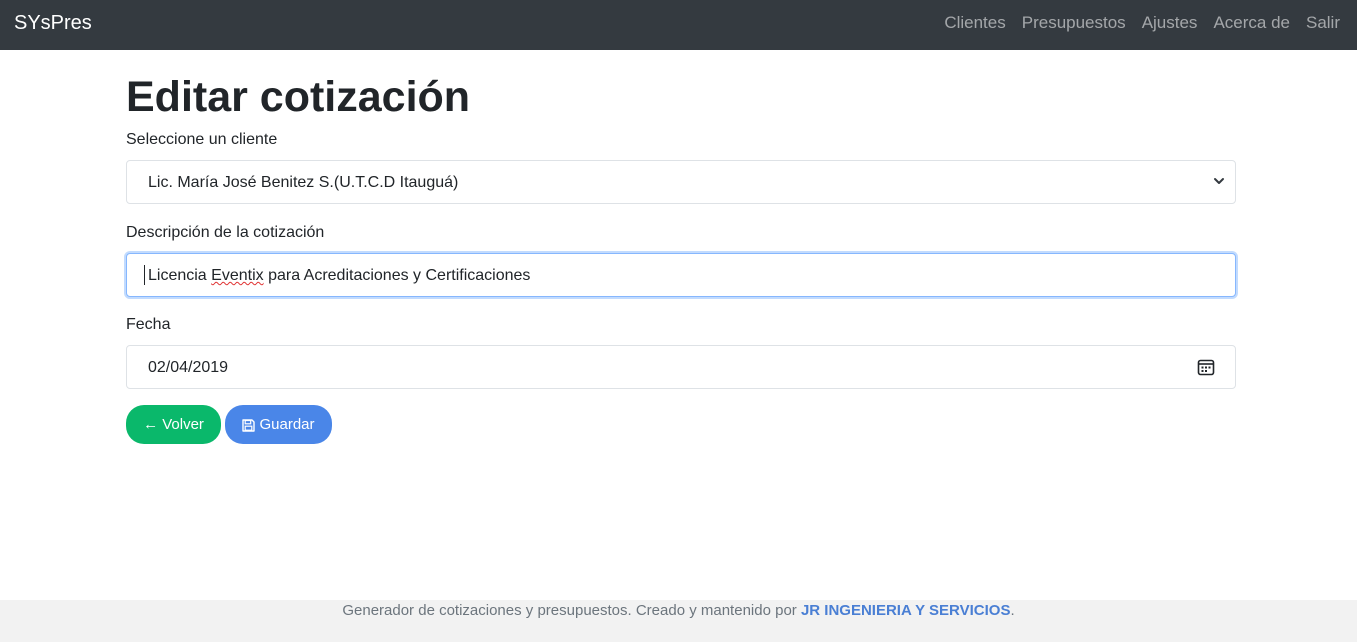  What do you see at coordinates (1074, 23) in the screenshot?
I see `nav-link-presupuestos: Presupuestos` at bounding box center [1074, 23].